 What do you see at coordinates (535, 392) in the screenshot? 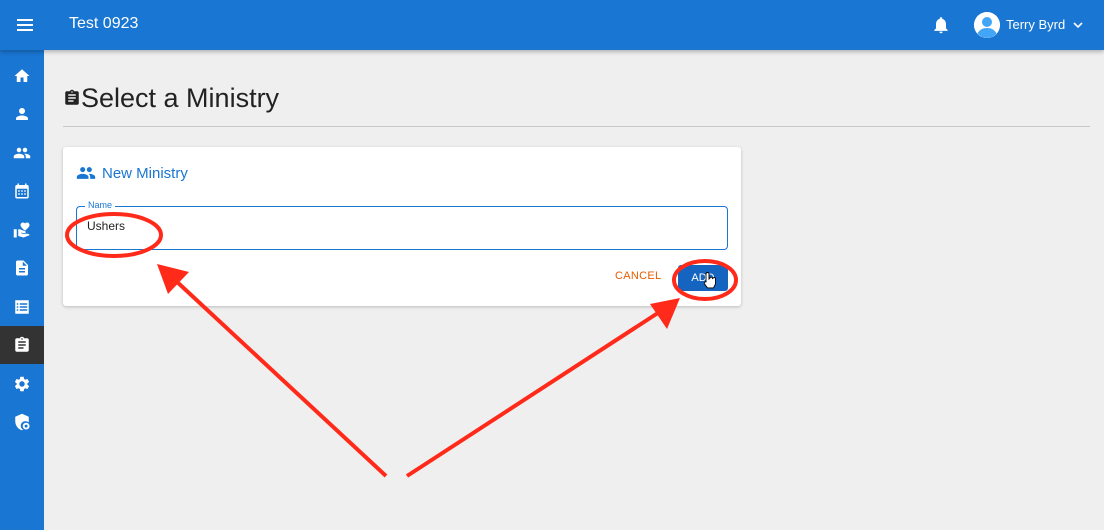
I see `annotation-arrow-right` at bounding box center [535, 392].